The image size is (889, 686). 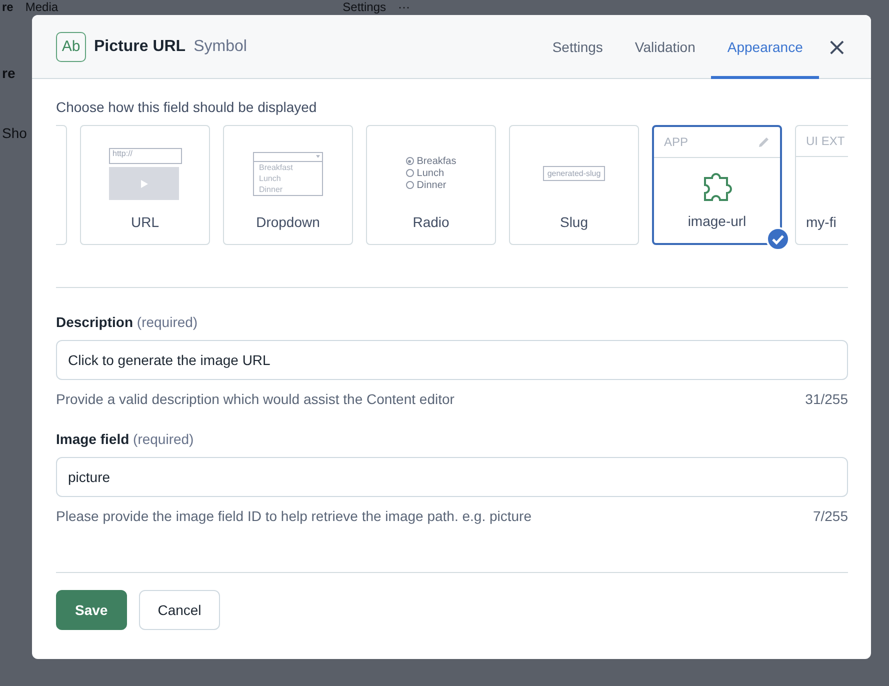 What do you see at coordinates (187, 107) in the screenshot?
I see `section-prompt: Choose how this field should be displayed` at bounding box center [187, 107].